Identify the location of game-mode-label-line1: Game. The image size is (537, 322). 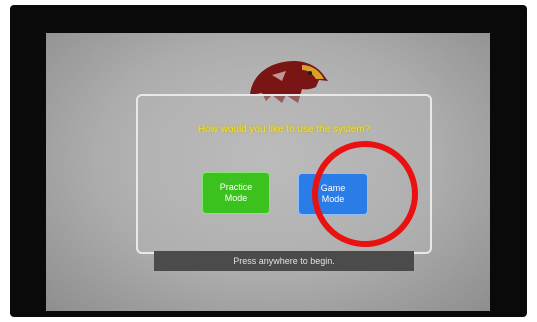
(333, 188).